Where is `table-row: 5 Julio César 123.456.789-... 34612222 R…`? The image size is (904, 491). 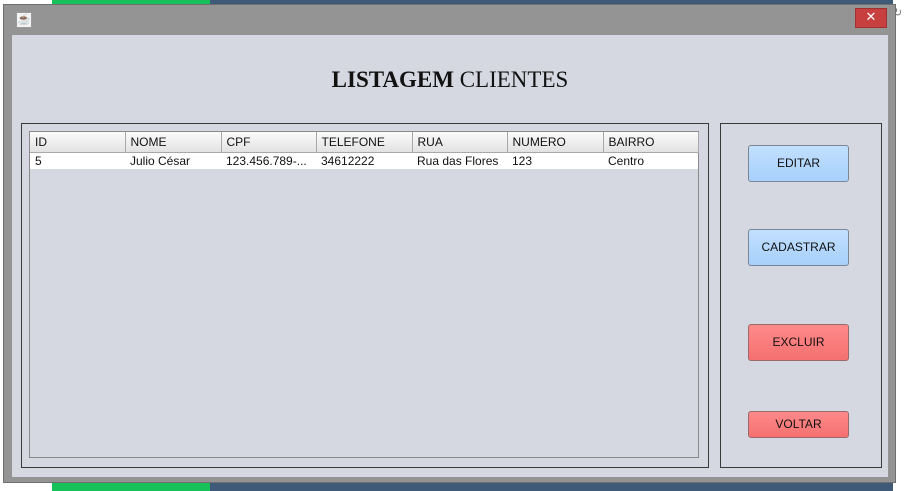 table-row: 5 Julio César 123.456.789-... 34612222 R… is located at coordinates (364, 160).